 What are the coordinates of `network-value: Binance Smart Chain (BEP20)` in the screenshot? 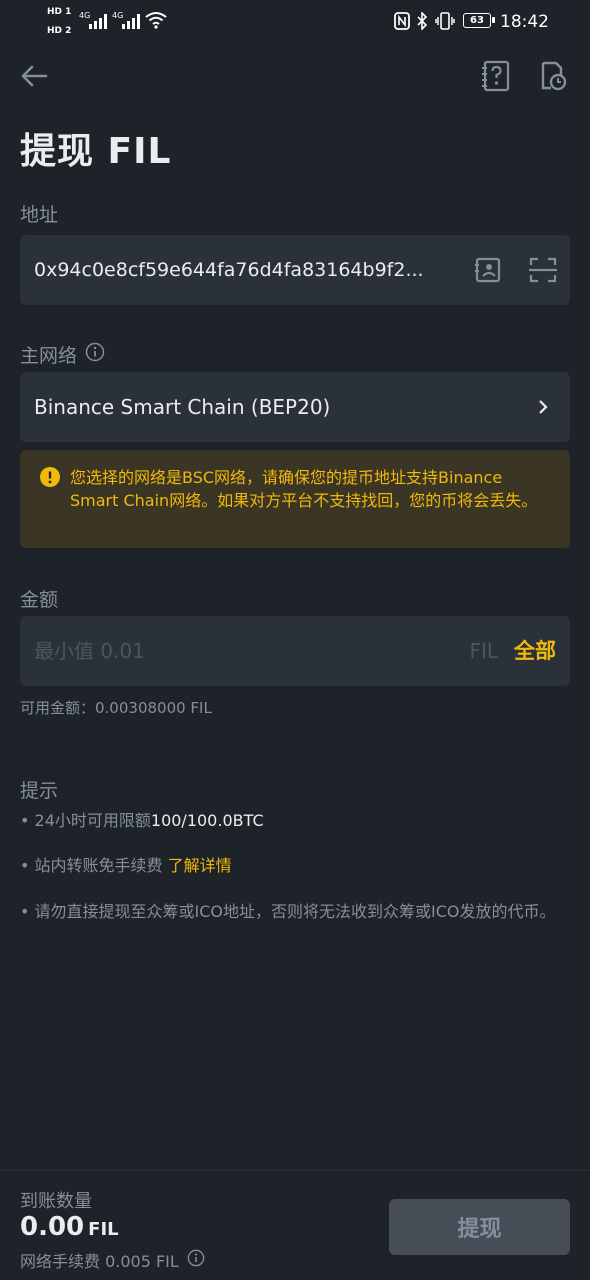 It's located at (182, 407).